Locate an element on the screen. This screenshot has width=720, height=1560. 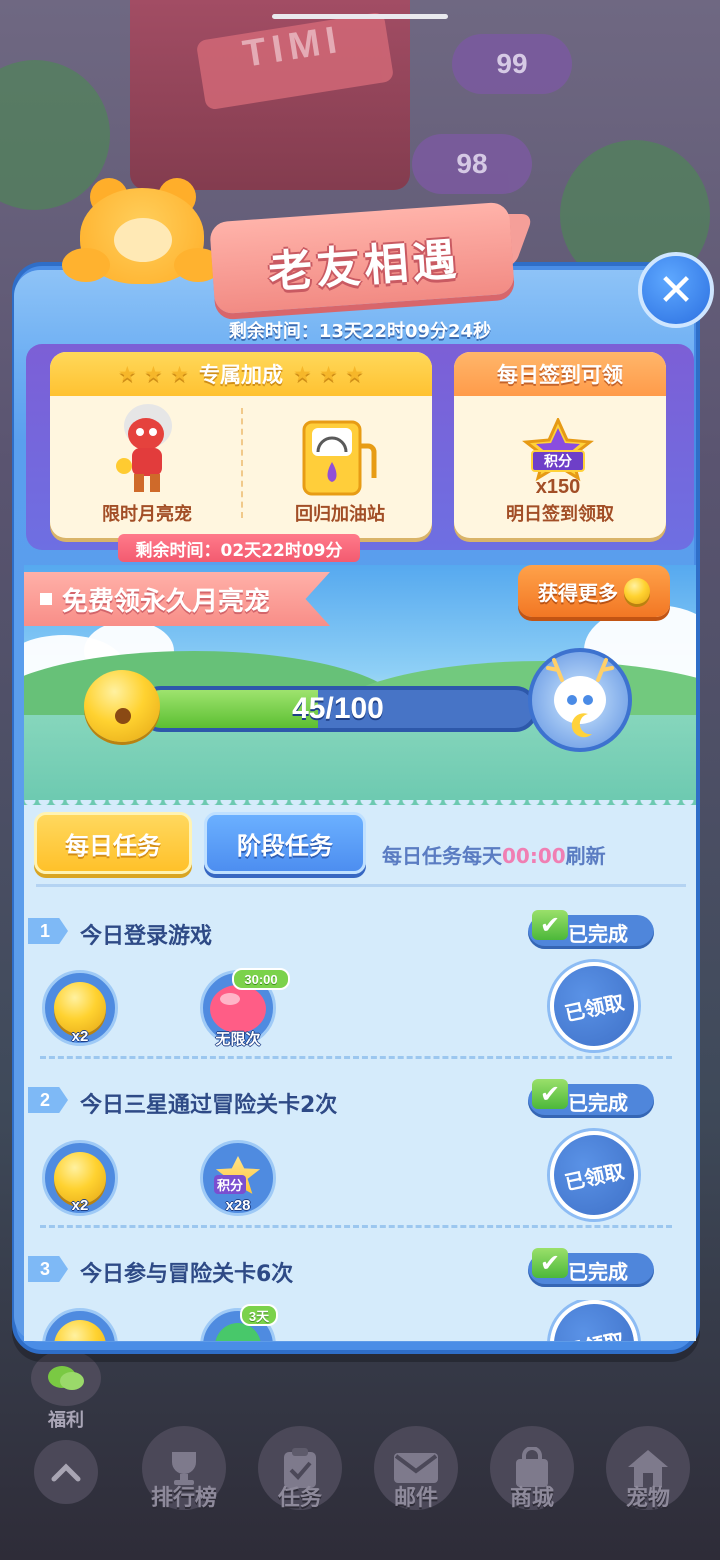
level-node: 99 is located at coordinates (512, 64).